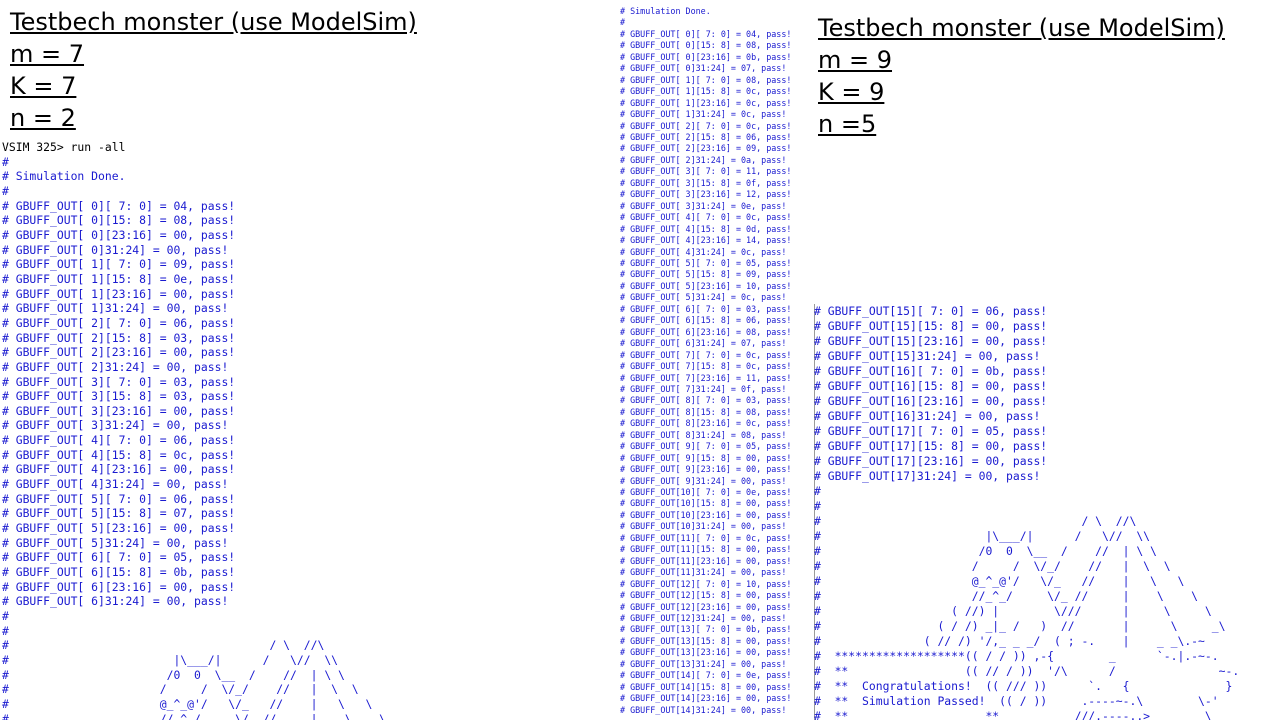 The width and height of the screenshot is (1280, 720). Describe the element at coordinates (982, 536) in the screenshot. I see `log-line: # |\___/| / \// \\` at that location.